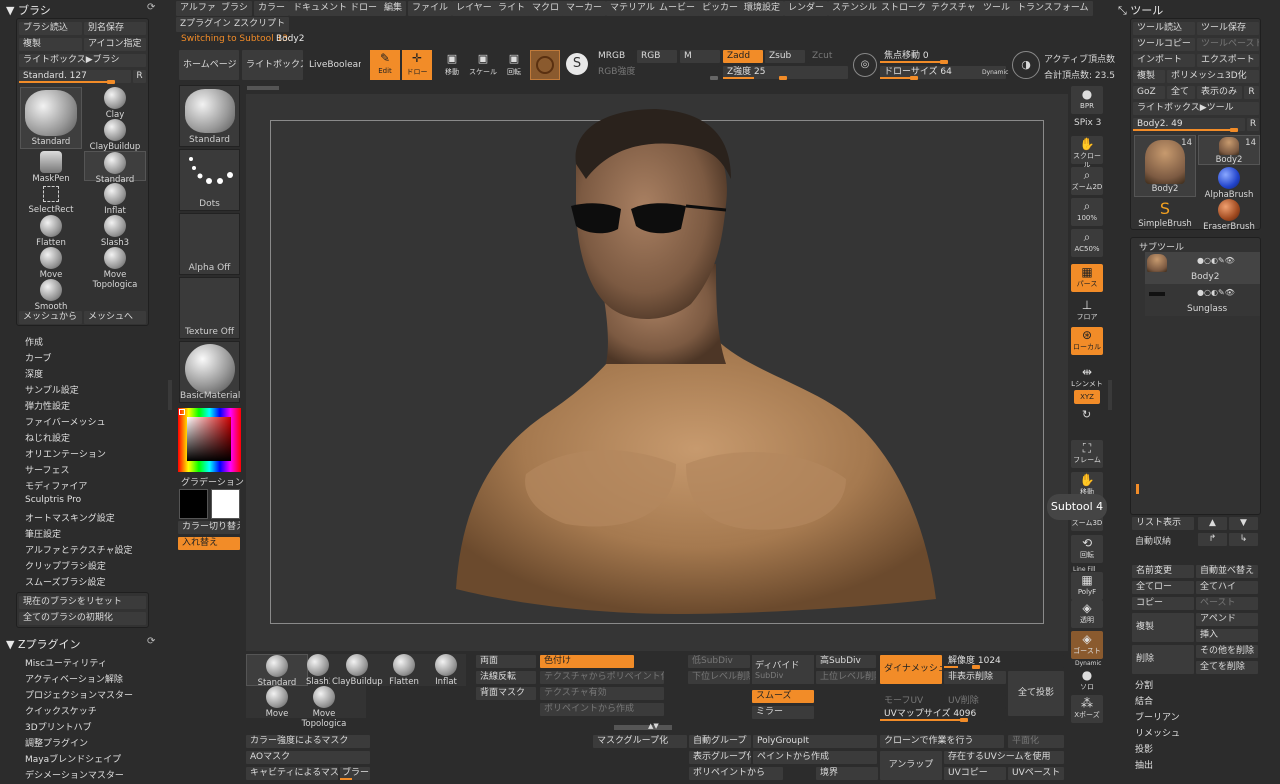 This screenshot has width=1280, height=784. I want to click on tool-clone-button: 複製, so click(1149, 76).